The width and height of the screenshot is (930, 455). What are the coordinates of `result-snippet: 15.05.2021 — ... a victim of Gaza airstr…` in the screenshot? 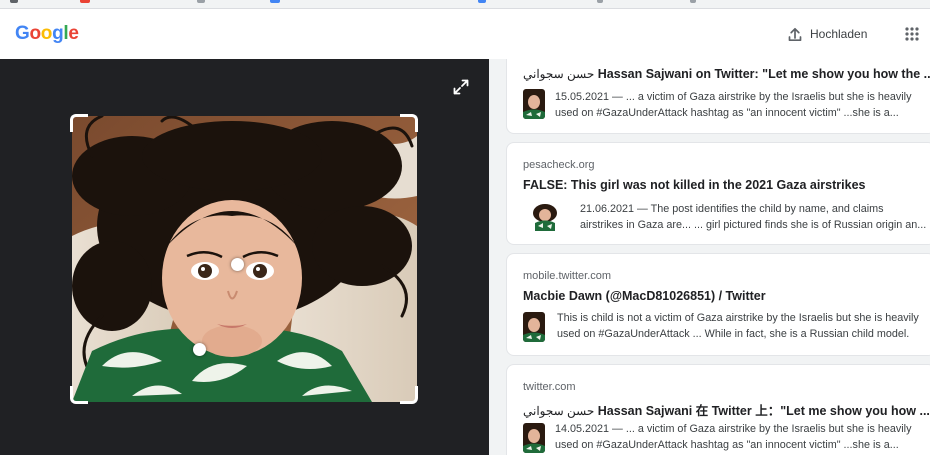 It's located at (733, 97).